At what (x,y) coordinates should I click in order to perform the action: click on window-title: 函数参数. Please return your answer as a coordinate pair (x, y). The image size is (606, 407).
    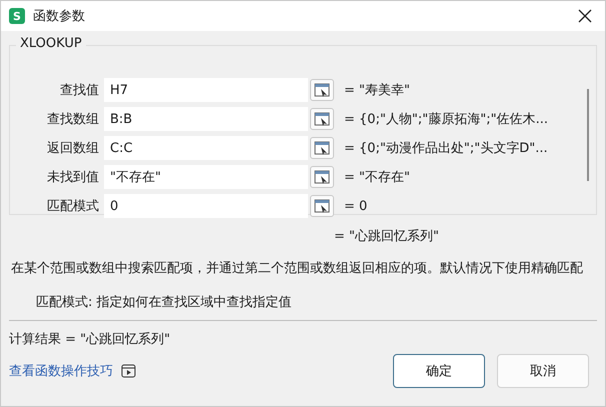
    Looking at the image, I should click on (59, 16).